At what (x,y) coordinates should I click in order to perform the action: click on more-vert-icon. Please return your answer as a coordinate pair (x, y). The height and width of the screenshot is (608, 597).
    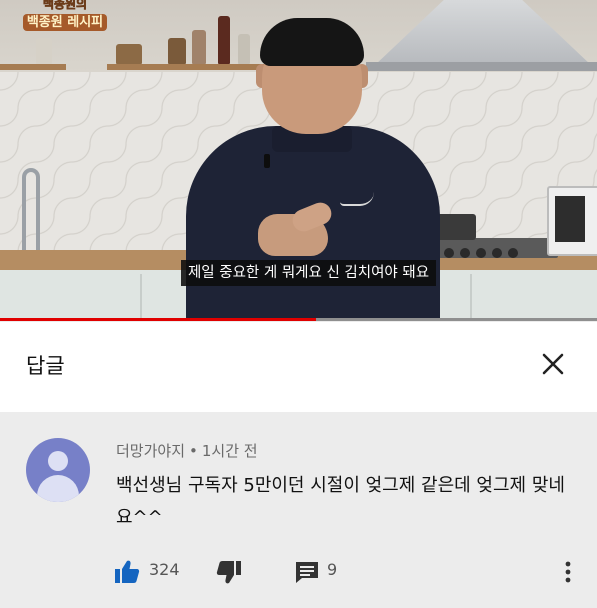
    Looking at the image, I should click on (568, 572).